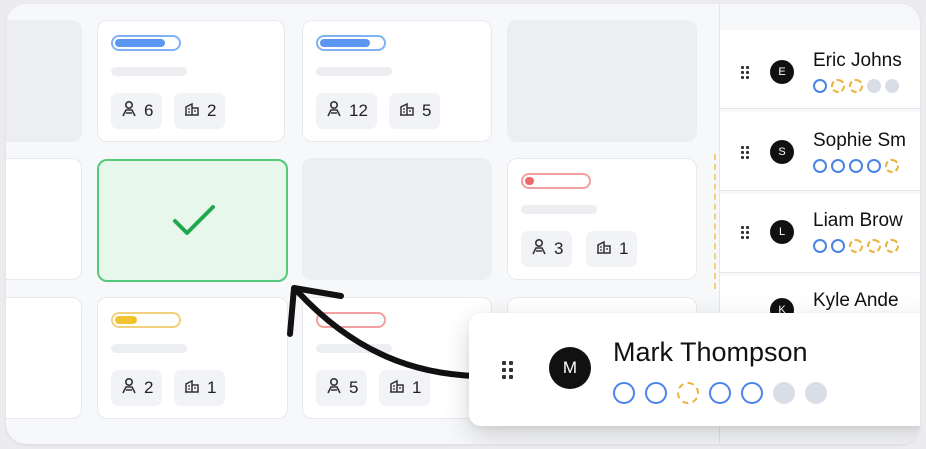 The height and width of the screenshot is (449, 926). What do you see at coordinates (820, 233) in the screenshot?
I see `person-row: L Liam Brow` at bounding box center [820, 233].